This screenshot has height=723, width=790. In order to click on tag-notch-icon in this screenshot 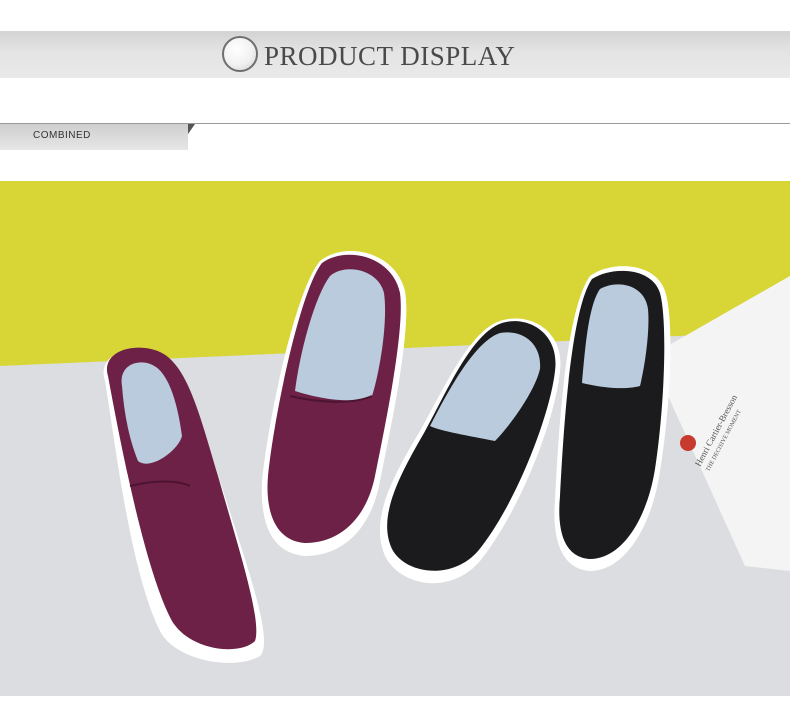, I will do `click(191, 129)`.